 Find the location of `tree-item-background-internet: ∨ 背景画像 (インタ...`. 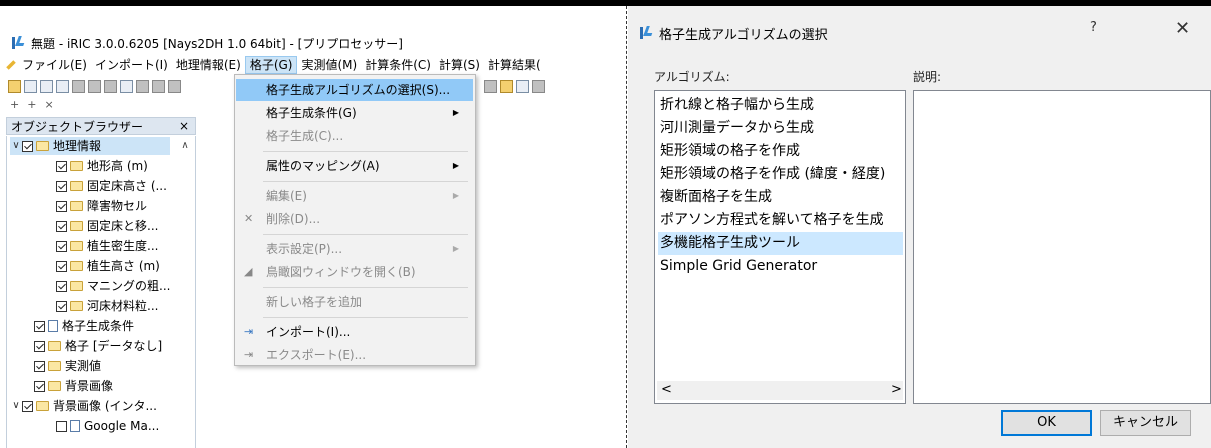

tree-item-background-internet: ∨ 背景画像 (インタ... is located at coordinates (83, 406).